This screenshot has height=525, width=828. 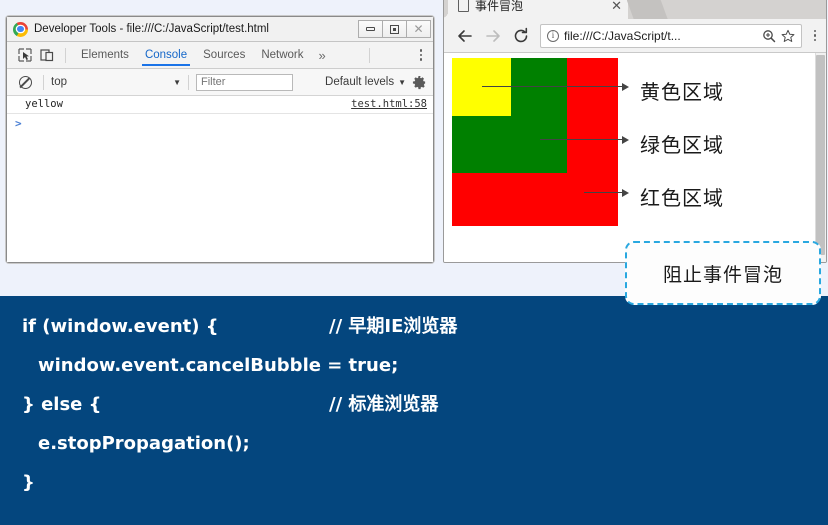 I want to click on console-log-source-link: test.html:58, so click(x=389, y=104).